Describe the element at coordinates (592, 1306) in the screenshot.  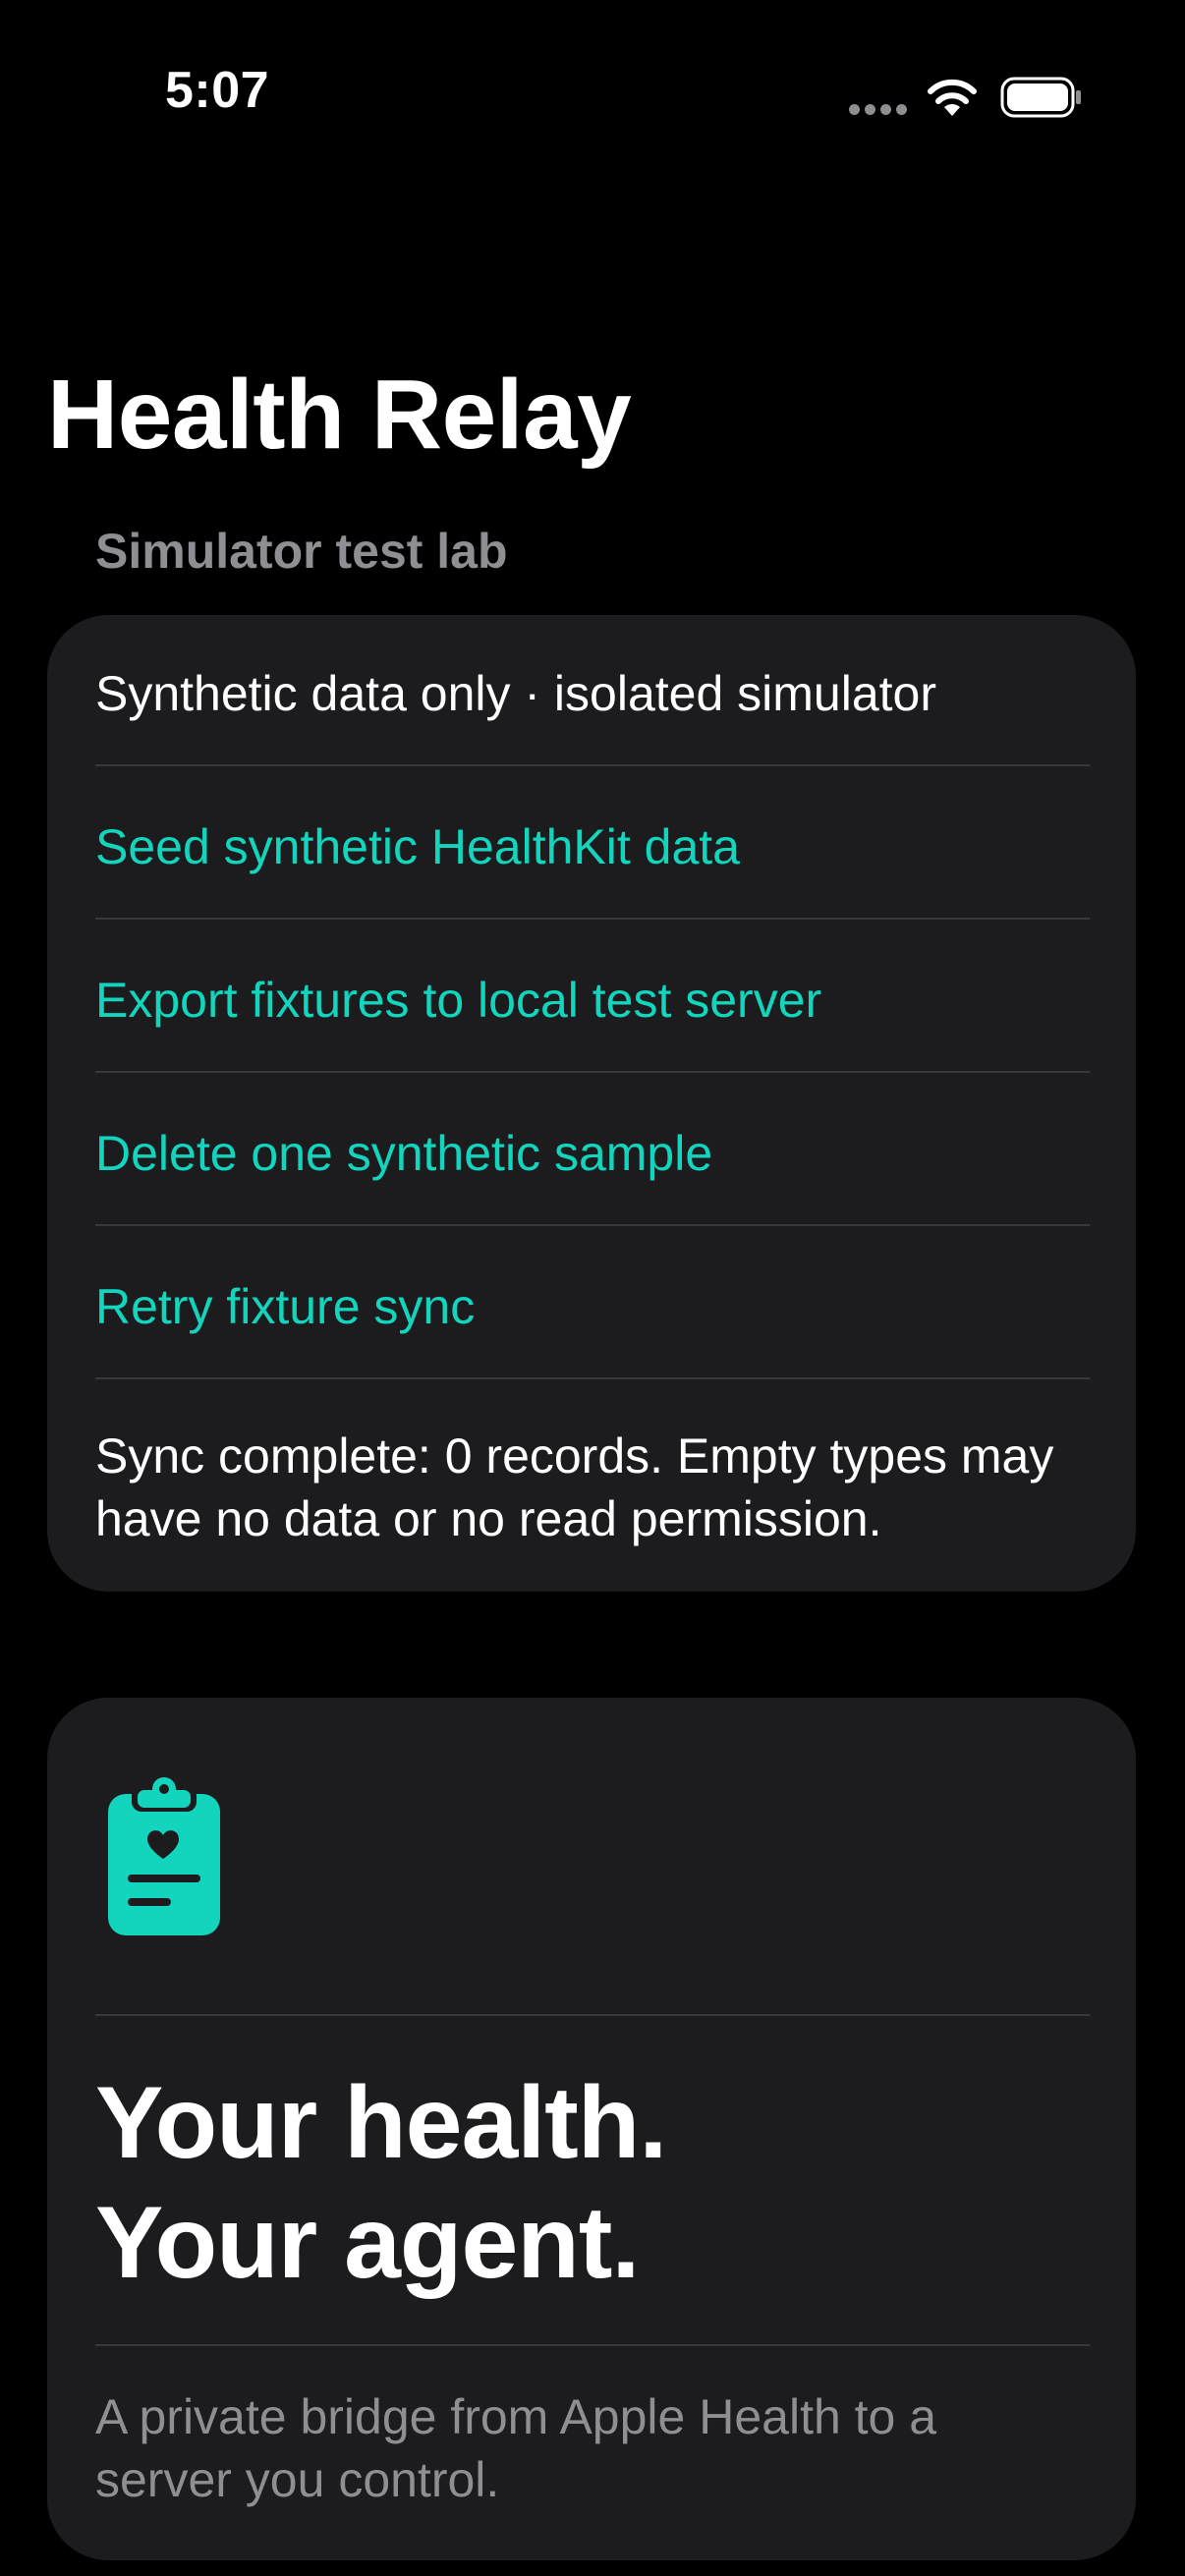
I see `retry-fixture-sync-button: Retry fixture sync` at that location.